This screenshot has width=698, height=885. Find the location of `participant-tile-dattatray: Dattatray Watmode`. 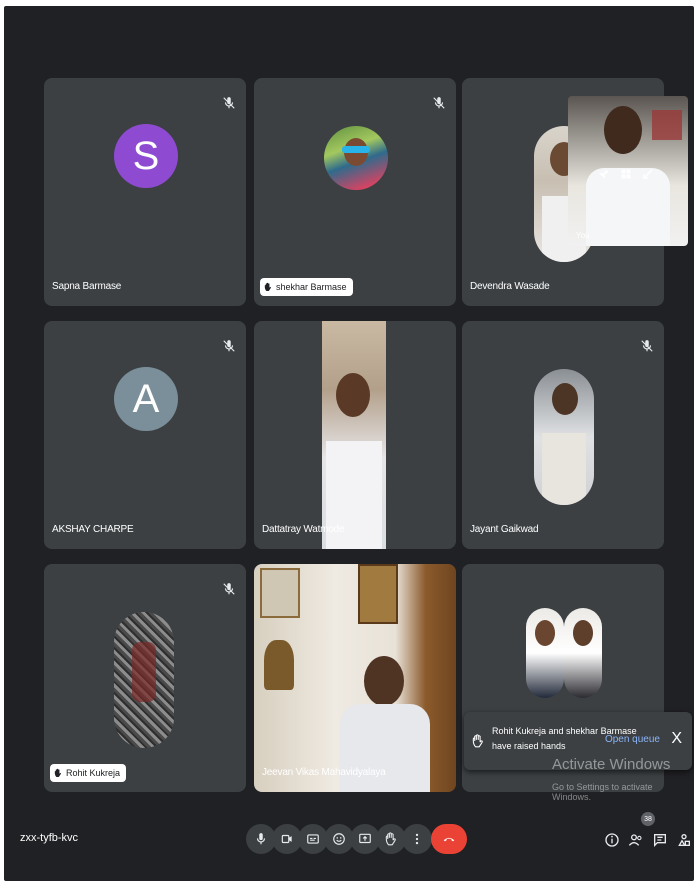

participant-tile-dattatray: Dattatray Watmode is located at coordinates (355, 435).